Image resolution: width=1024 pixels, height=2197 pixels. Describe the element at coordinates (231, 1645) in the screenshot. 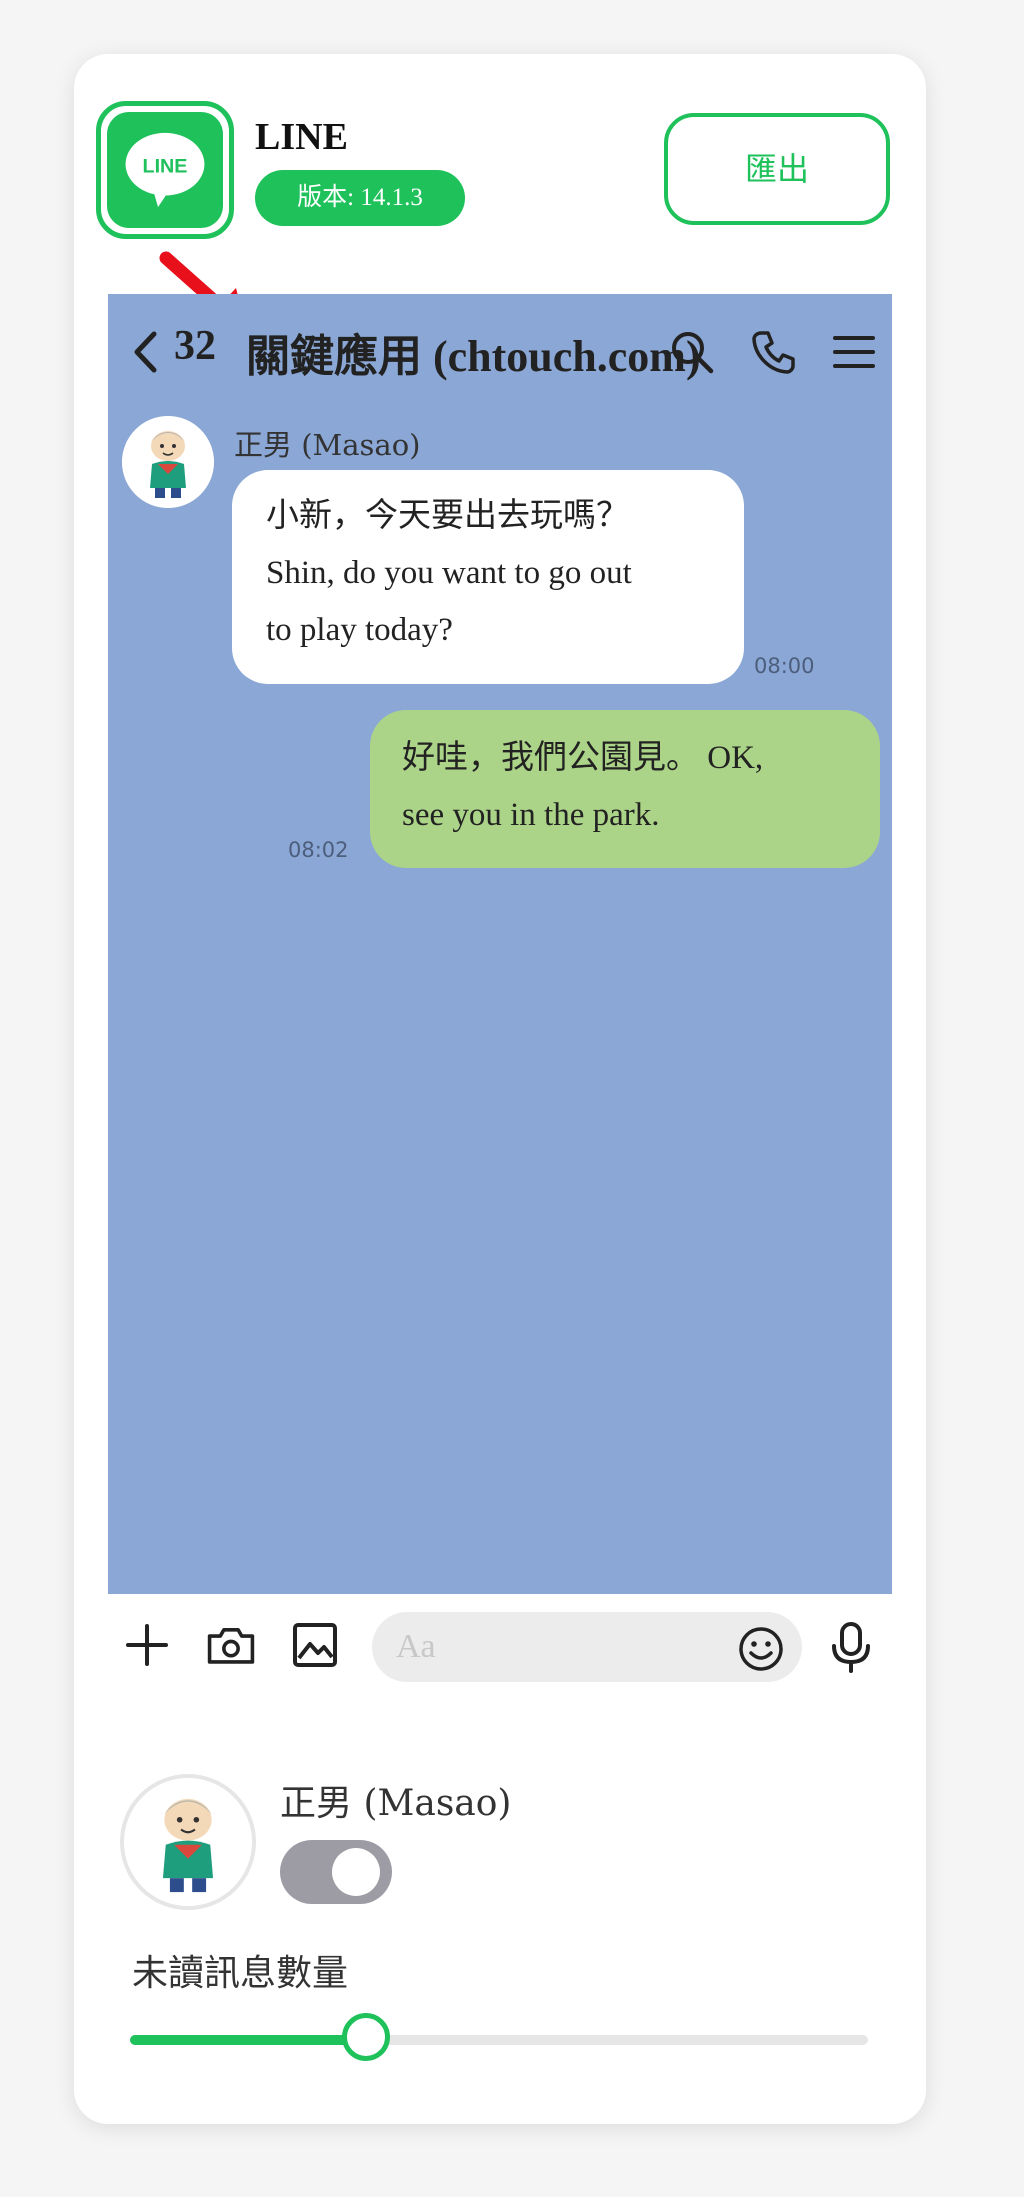

I see `camera-icon` at that location.